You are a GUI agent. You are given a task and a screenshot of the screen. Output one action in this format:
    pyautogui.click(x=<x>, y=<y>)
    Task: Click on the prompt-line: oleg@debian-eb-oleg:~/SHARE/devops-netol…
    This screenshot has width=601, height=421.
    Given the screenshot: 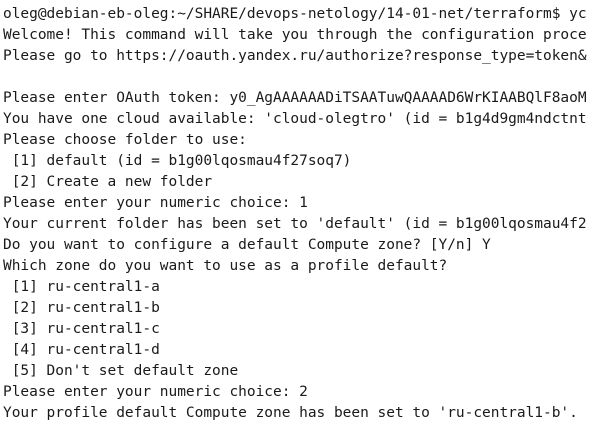 What is the action you would take?
    pyautogui.click(x=295, y=14)
    